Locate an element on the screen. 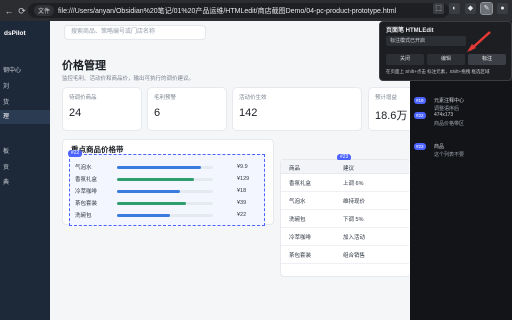 This screenshot has width=512, height=320. bar-row: 洗碗包 ¥22 is located at coordinates (167, 215).